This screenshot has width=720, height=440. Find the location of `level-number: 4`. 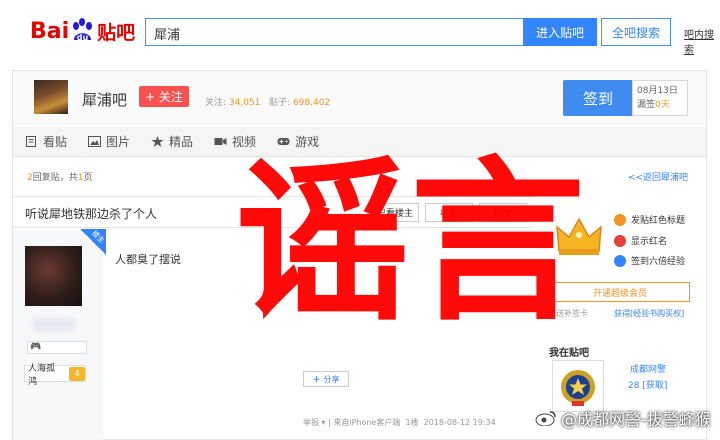

level-number: 4 is located at coordinates (77, 373).